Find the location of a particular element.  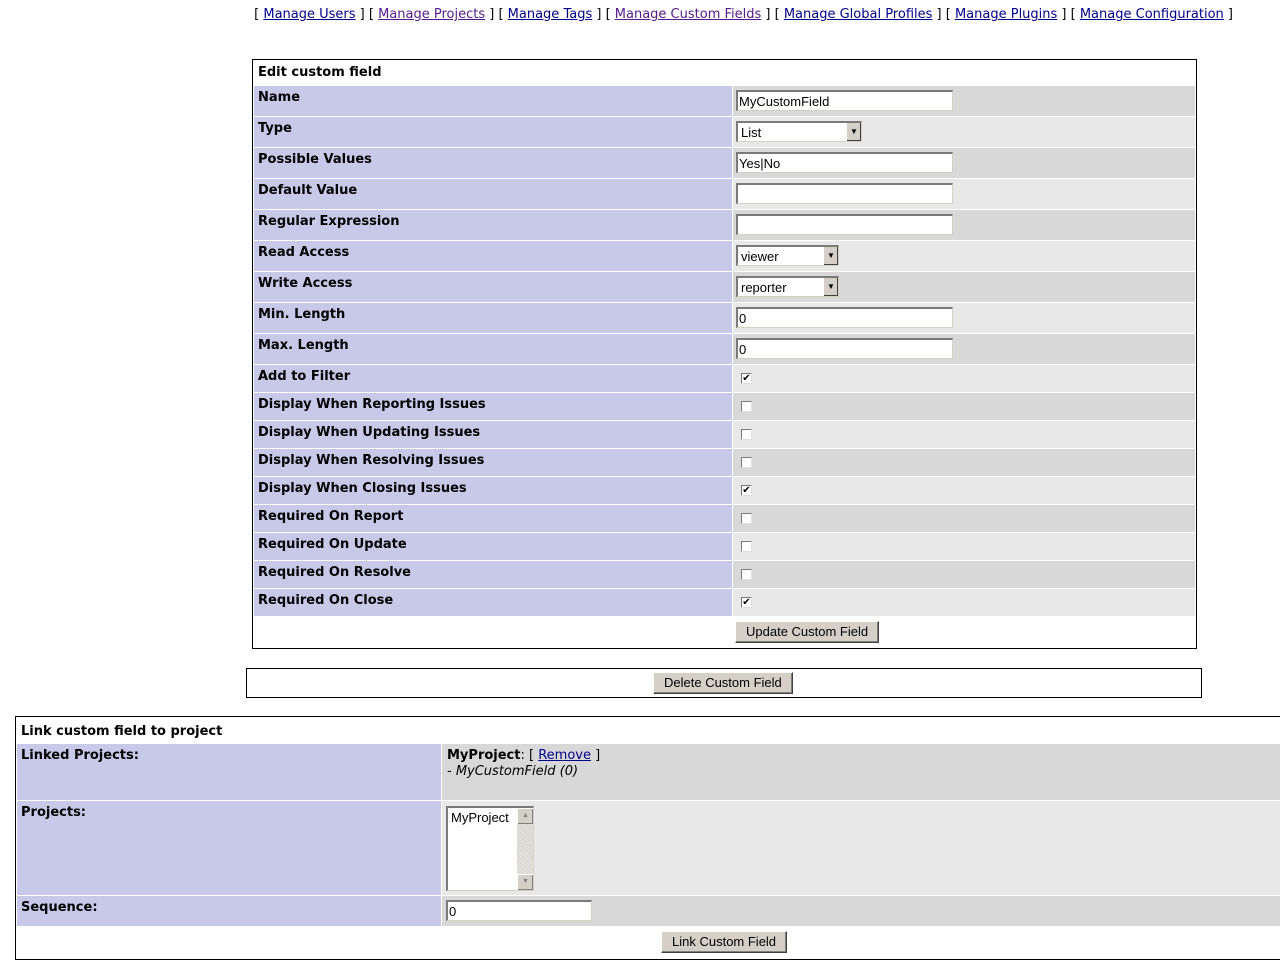

delete-custom-field-form: Delete Custom Field is located at coordinates (724, 683).